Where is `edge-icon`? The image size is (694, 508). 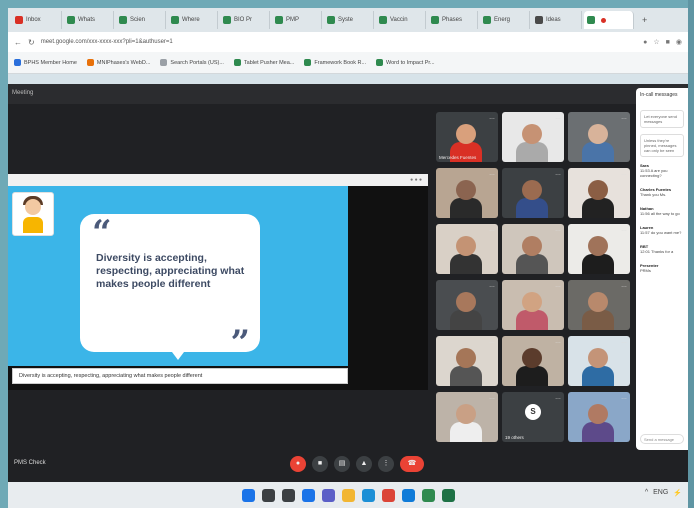 edge-icon is located at coordinates (368, 495).